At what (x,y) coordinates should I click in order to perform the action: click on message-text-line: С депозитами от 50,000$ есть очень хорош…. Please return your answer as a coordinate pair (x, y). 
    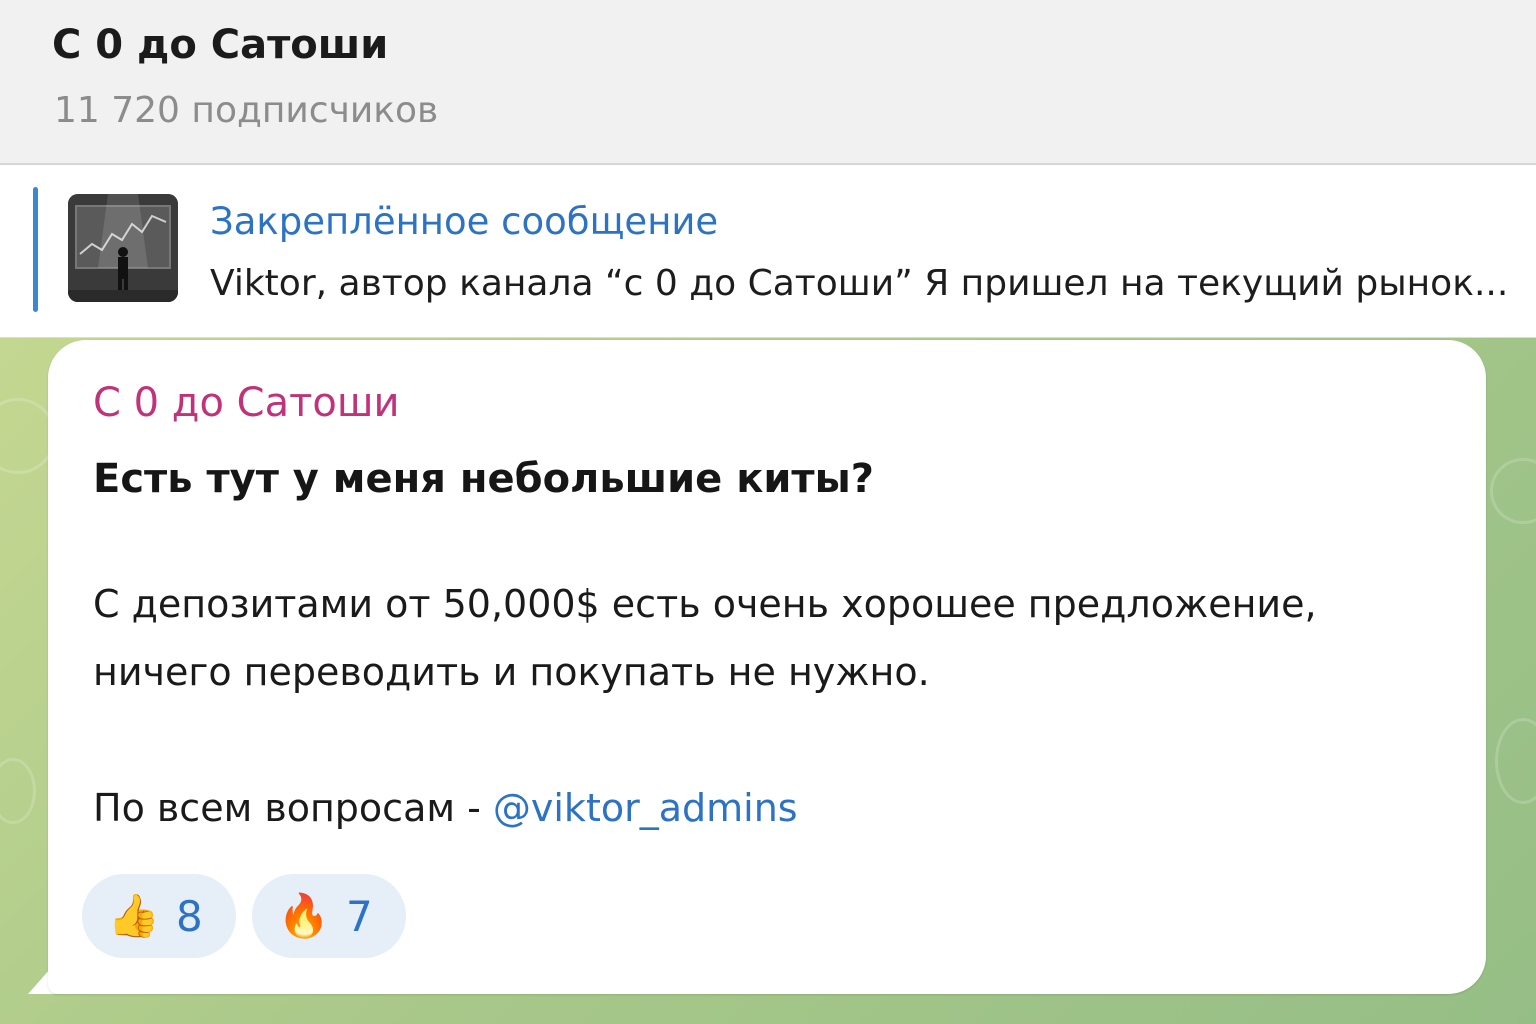
    Looking at the image, I should click on (705, 604).